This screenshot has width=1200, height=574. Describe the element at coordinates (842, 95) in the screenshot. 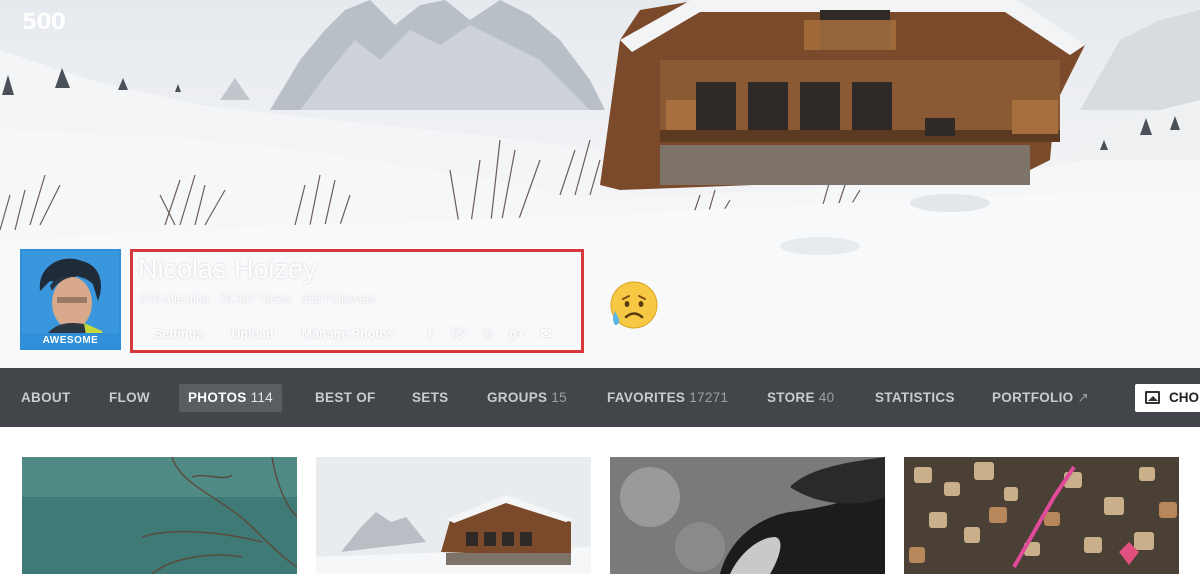

I see `chalet` at that location.